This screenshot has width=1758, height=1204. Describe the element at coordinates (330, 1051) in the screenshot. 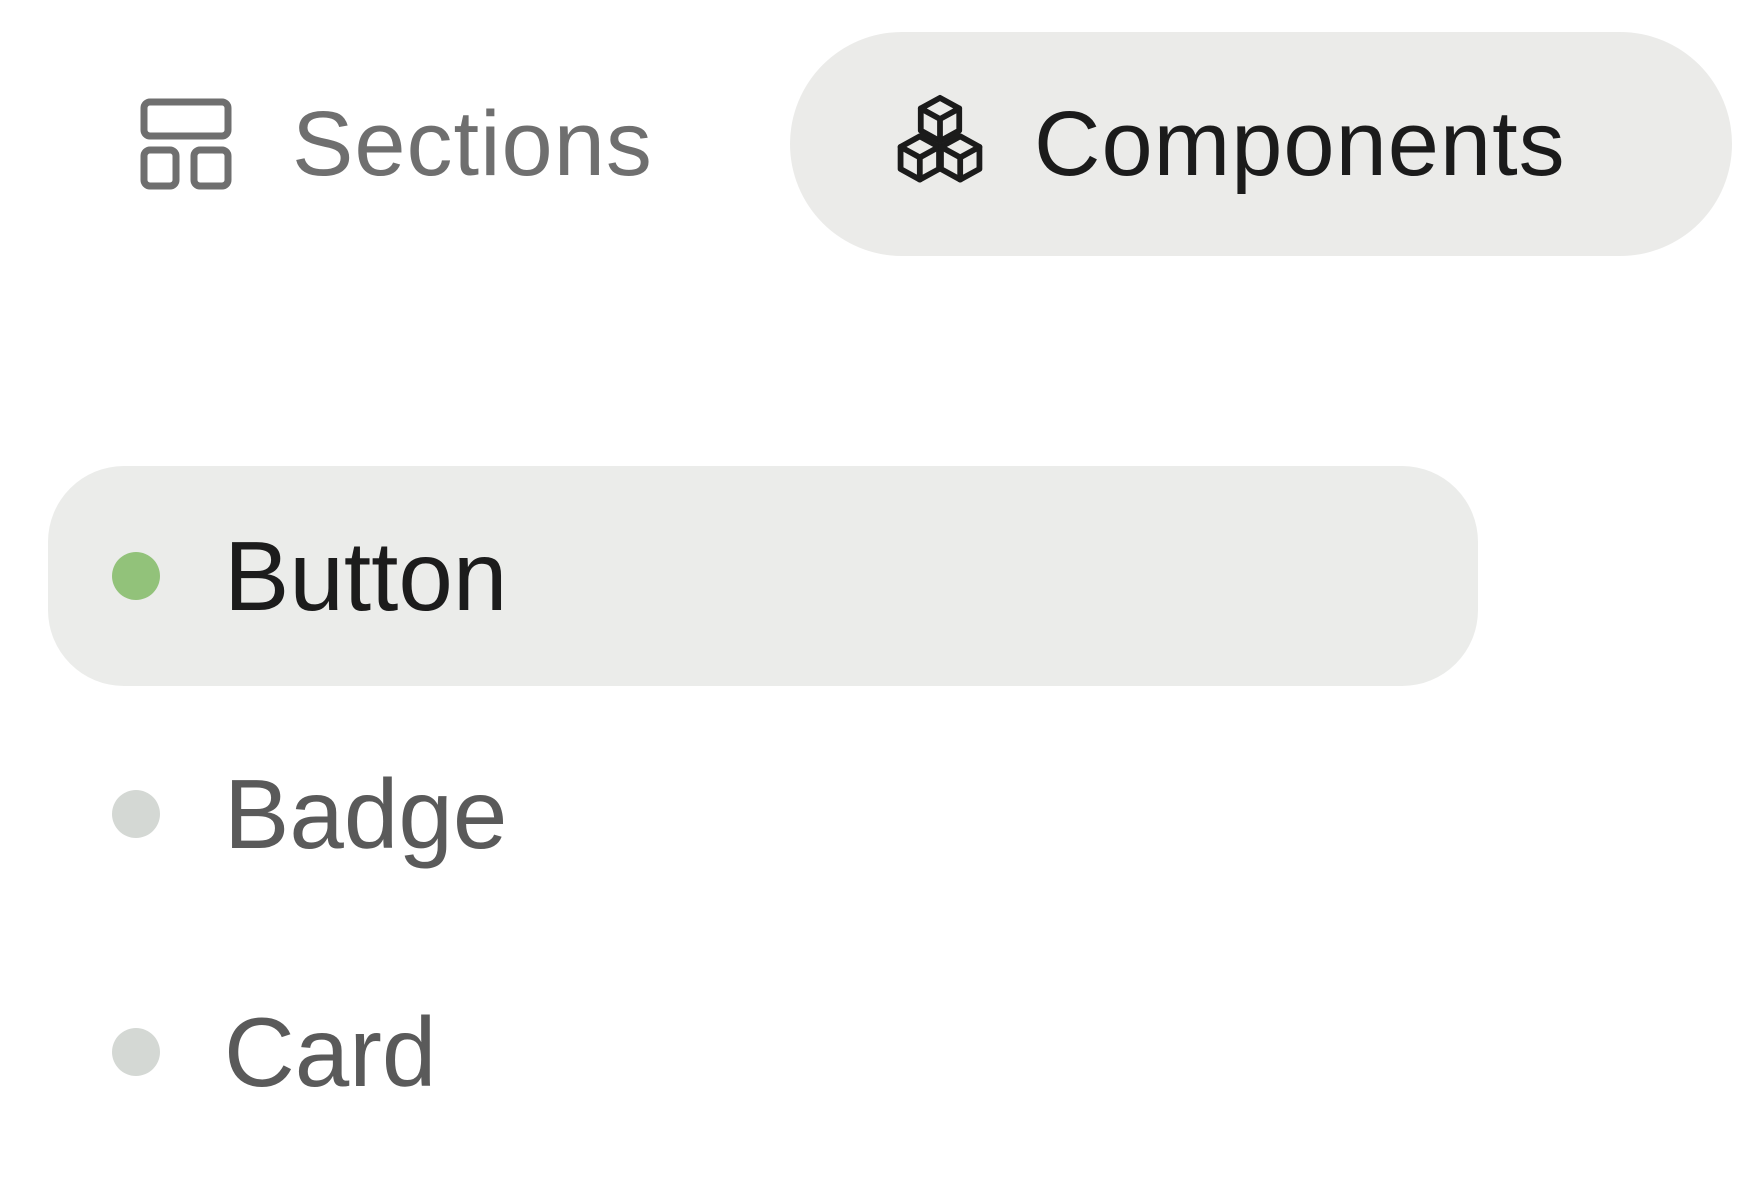

I see `list-item-label: Card` at that location.